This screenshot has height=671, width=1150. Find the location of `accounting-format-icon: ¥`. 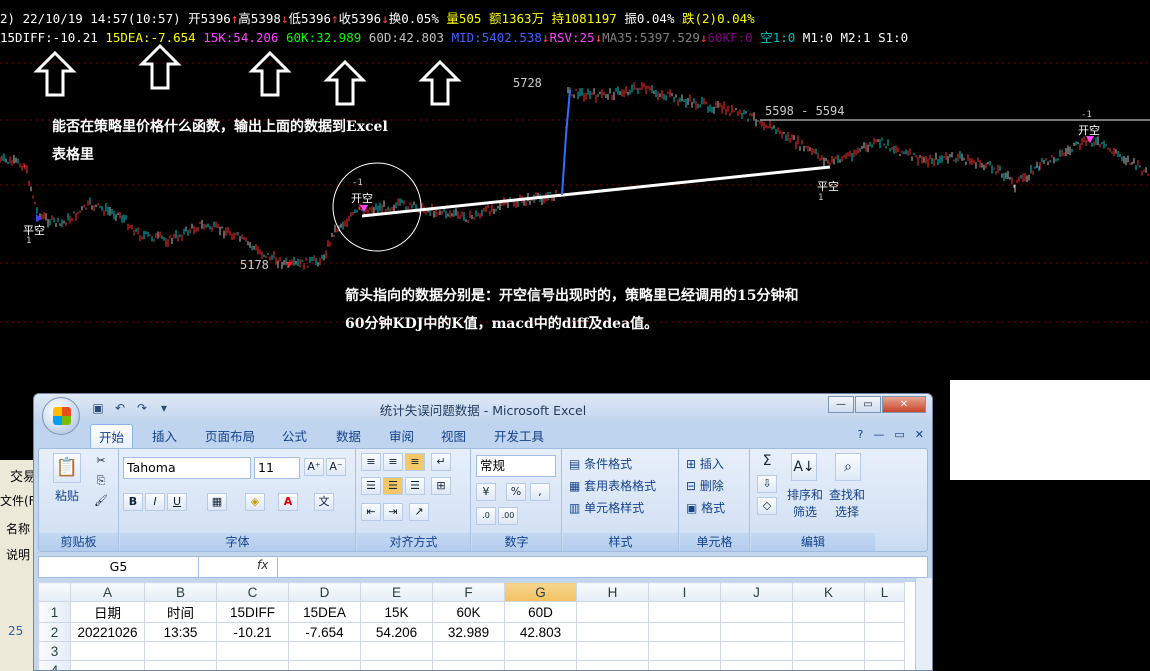

accounting-format-icon: ¥ is located at coordinates (486, 492).